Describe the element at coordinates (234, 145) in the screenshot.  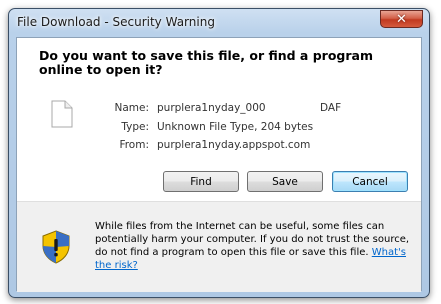
I see `from-value: purplera1nyday.appspot.com` at that location.